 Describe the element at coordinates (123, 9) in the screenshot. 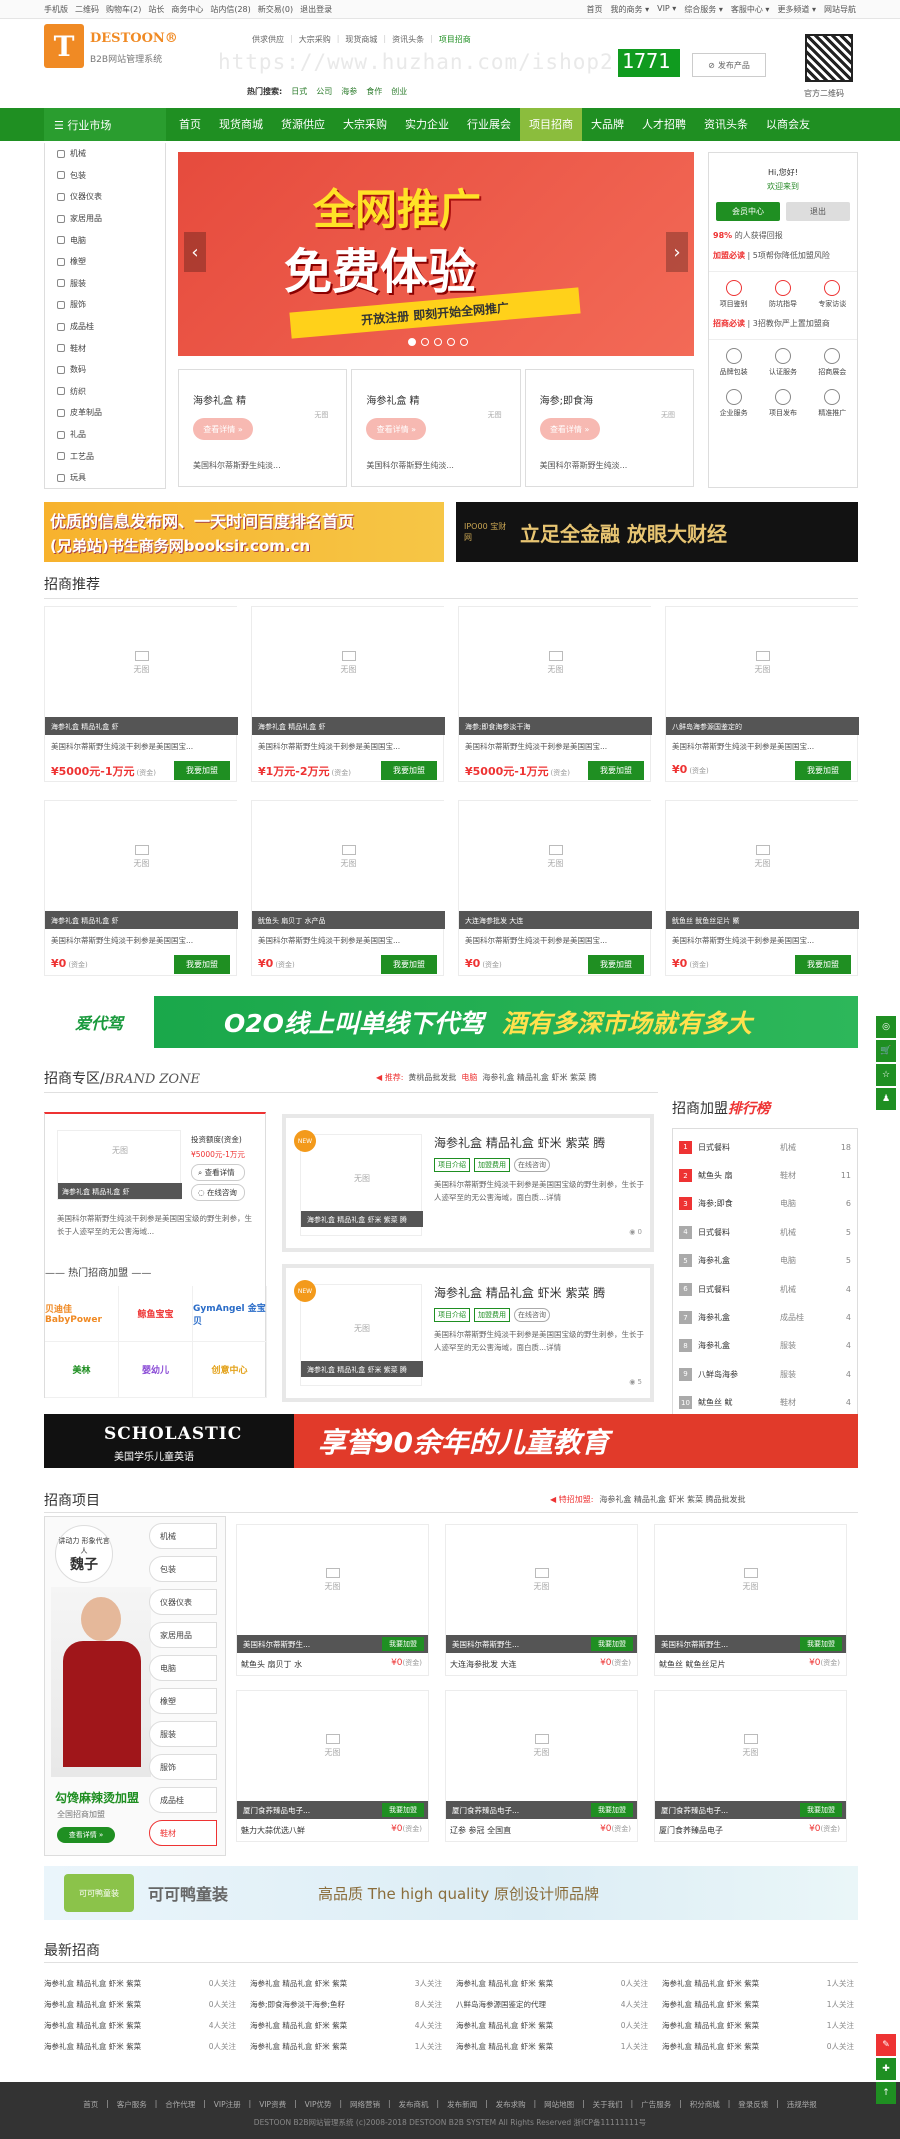

I see `topbar-link: 购物车(2)` at that location.